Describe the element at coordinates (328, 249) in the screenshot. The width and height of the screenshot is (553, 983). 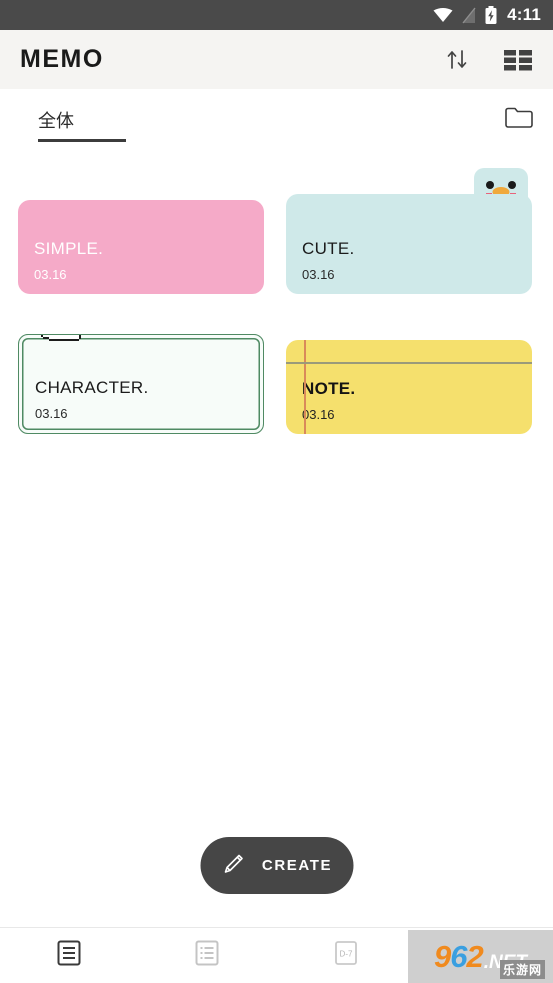
I see `memo-title: CUTE.` at that location.